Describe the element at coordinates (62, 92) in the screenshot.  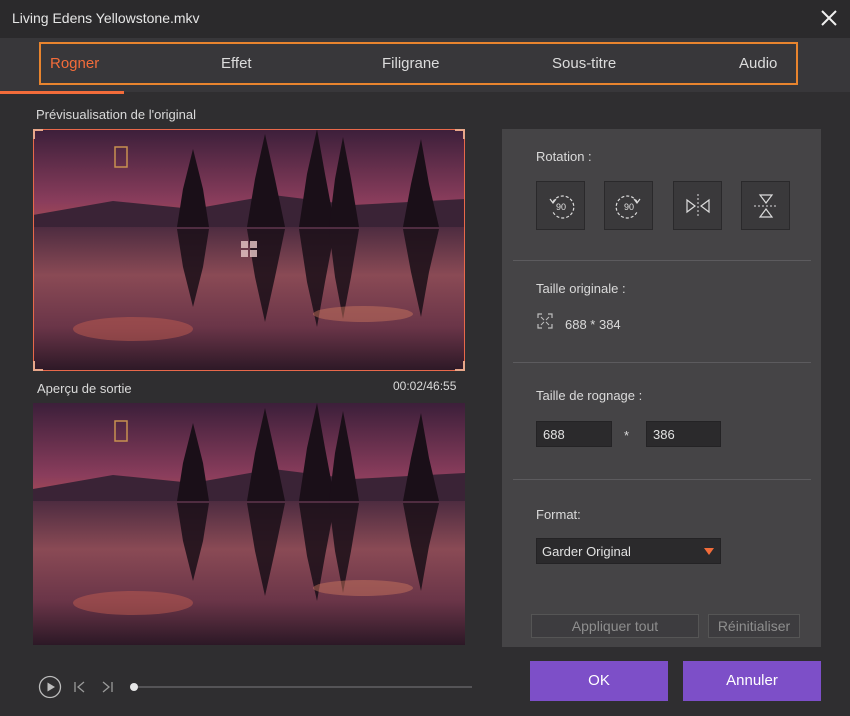
I see `active-tab-indicator` at that location.